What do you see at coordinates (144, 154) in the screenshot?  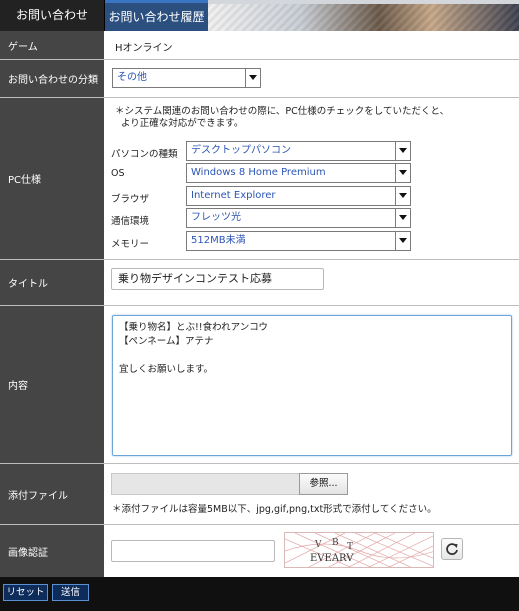 I see `pc-type-label: パソコンの種類` at bounding box center [144, 154].